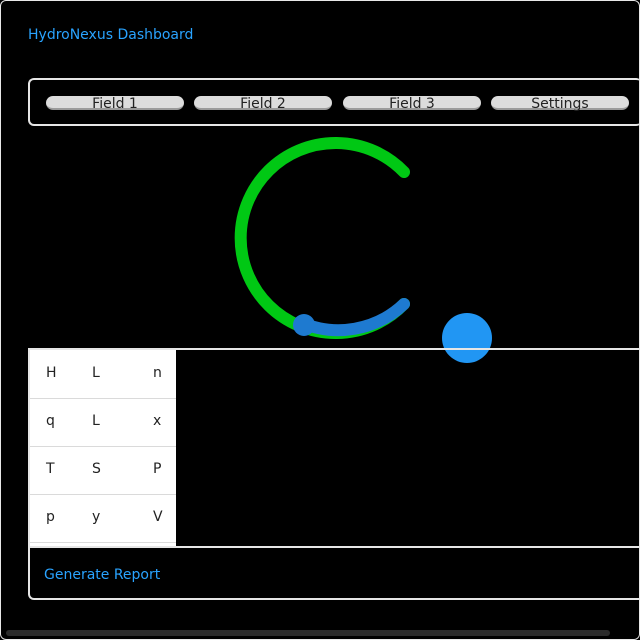 This screenshot has height=640, width=640. Describe the element at coordinates (103, 470) in the screenshot. I see `grid-row: T S P` at that location.